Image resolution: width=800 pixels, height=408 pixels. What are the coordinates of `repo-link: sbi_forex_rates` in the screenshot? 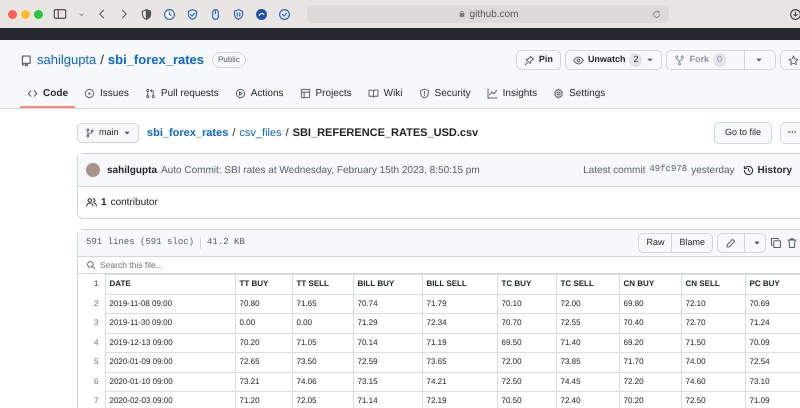 It's located at (156, 60).